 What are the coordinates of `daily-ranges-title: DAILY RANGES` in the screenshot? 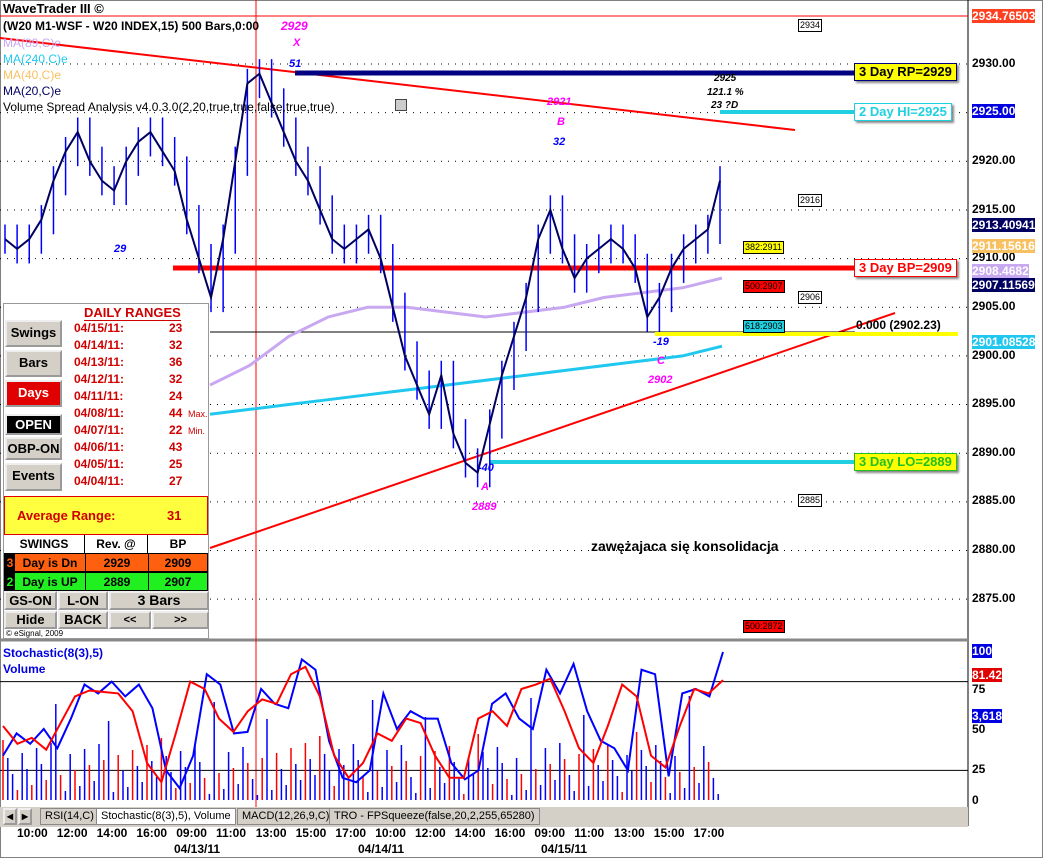 It's located at (132, 313).